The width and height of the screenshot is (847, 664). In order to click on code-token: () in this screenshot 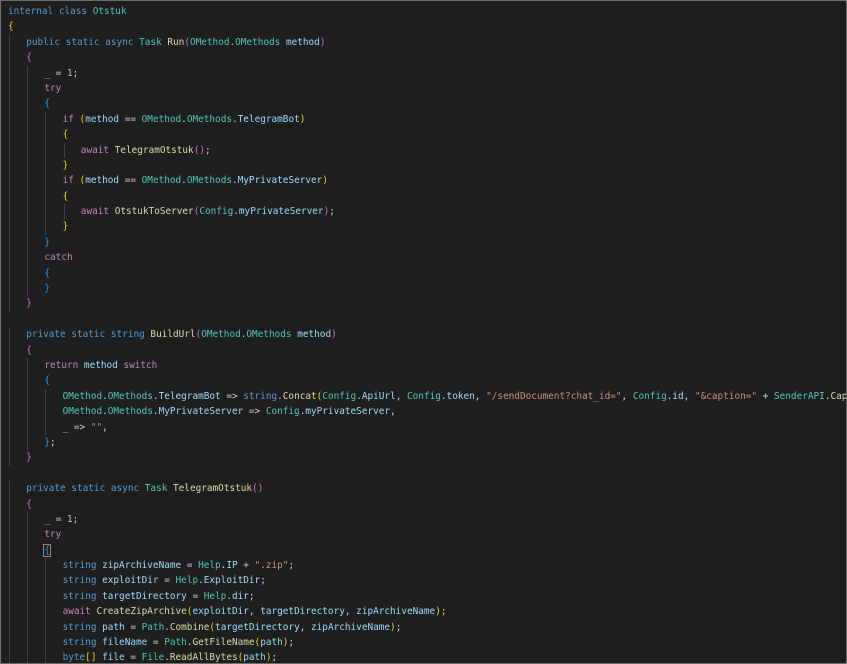, I will do `click(199, 150)`.